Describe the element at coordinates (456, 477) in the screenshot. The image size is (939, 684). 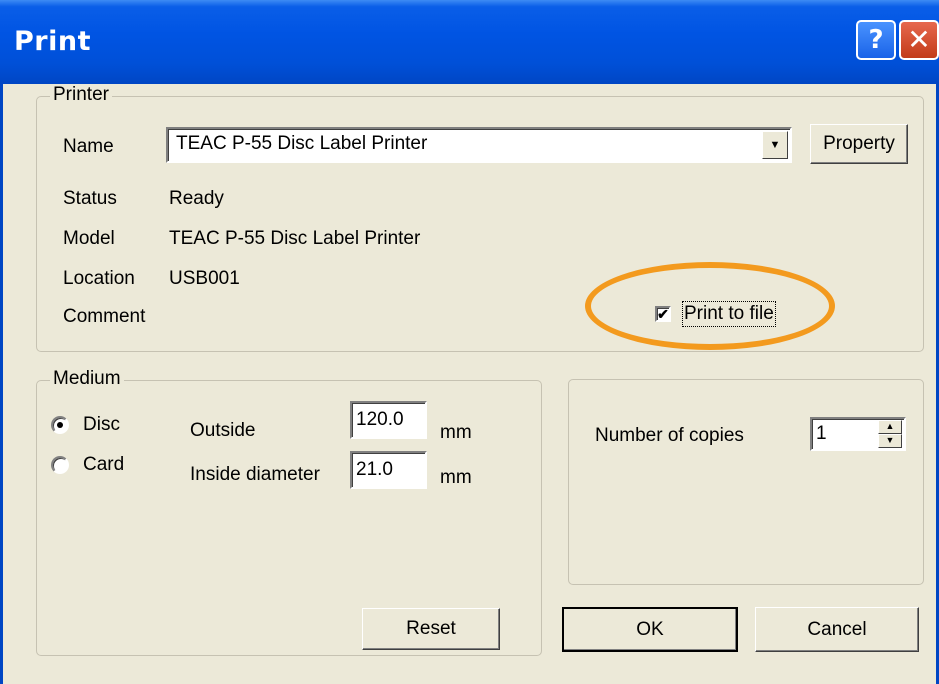
I see `inside-diameter-unit: mm` at that location.